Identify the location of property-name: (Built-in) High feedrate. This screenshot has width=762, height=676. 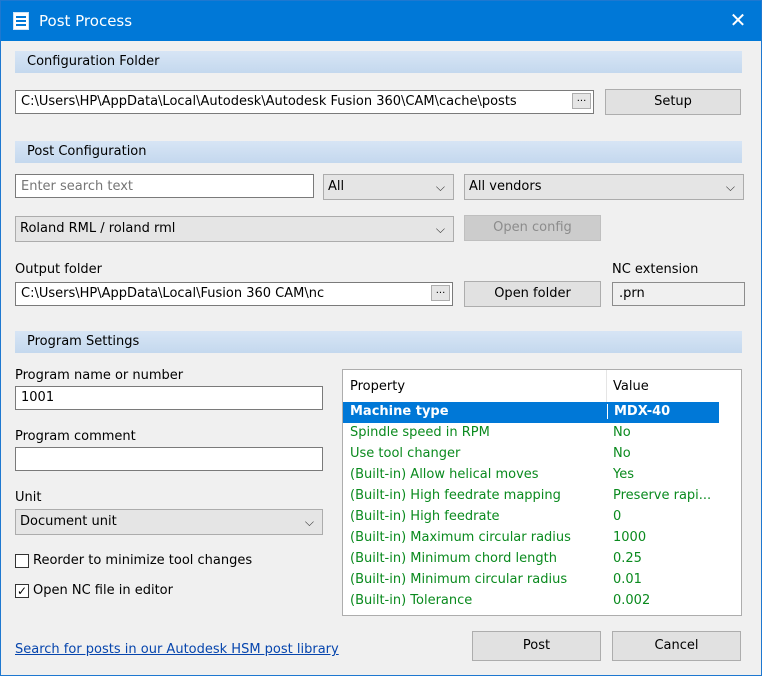
(425, 516).